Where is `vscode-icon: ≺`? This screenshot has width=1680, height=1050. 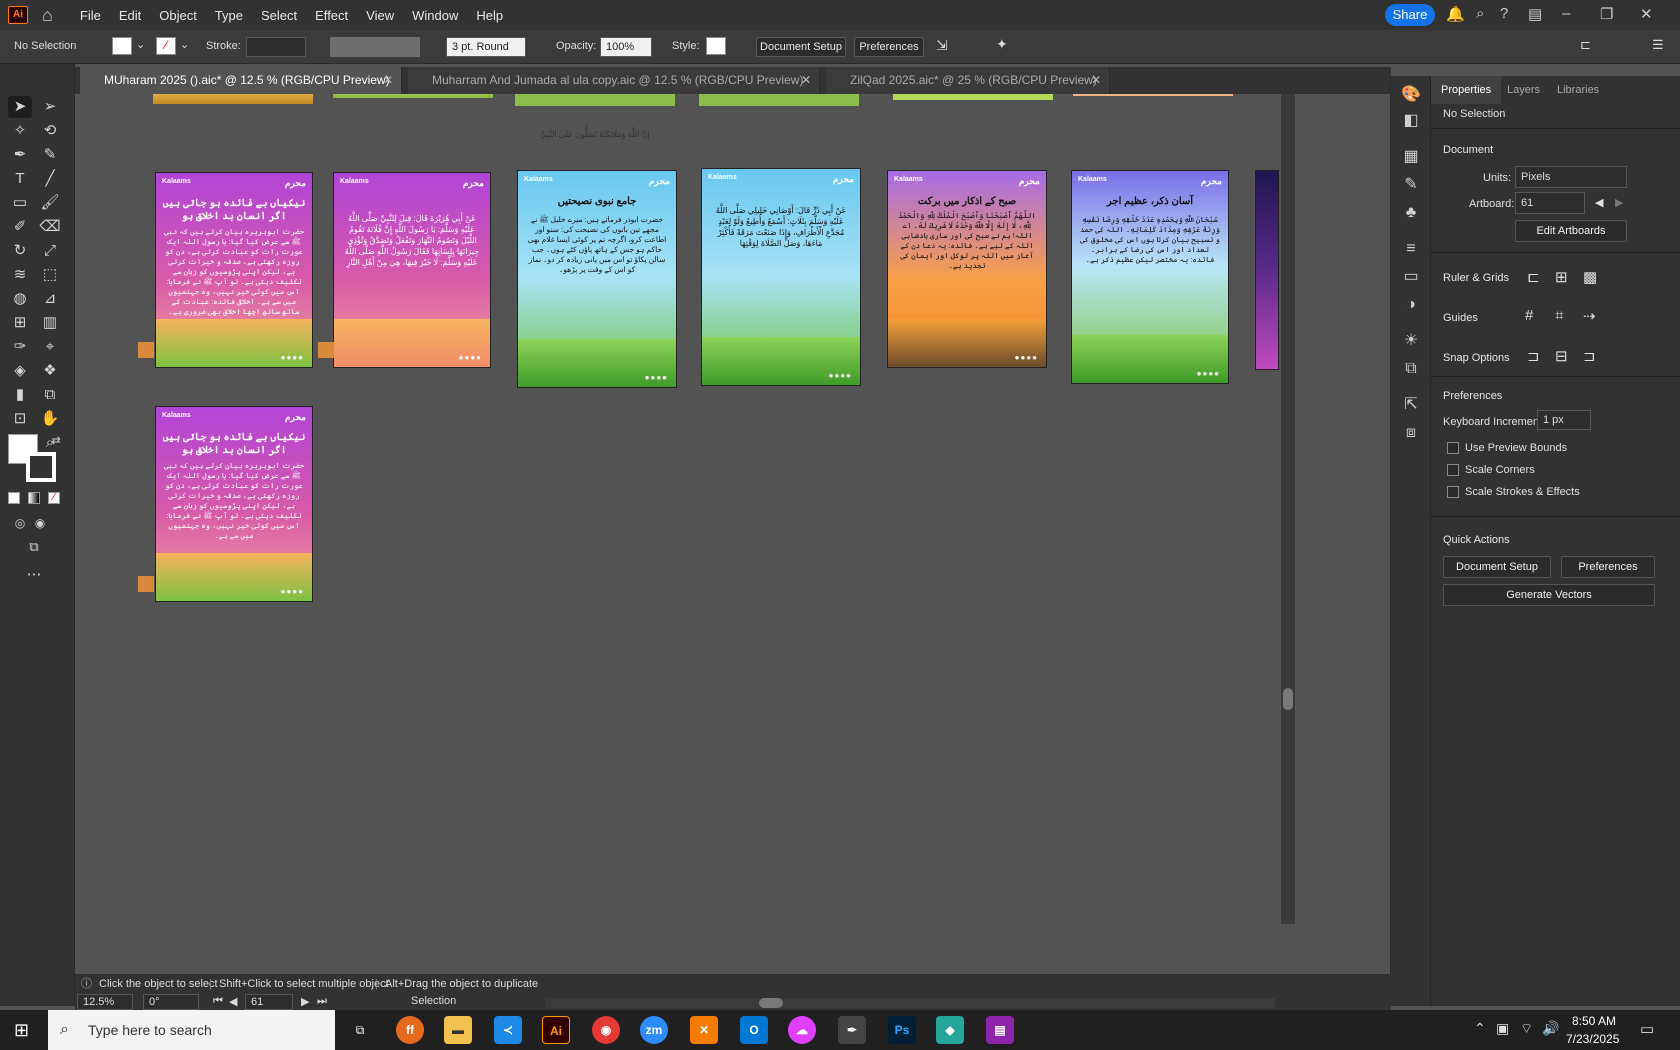
vscode-icon: ≺ is located at coordinates (508, 1030).